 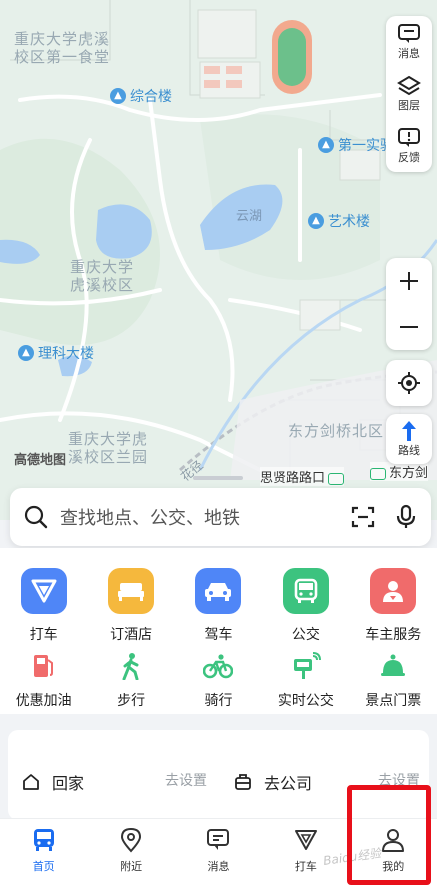 What do you see at coordinates (43, 855) in the screenshot?
I see `nav-home: 首页` at bounding box center [43, 855].